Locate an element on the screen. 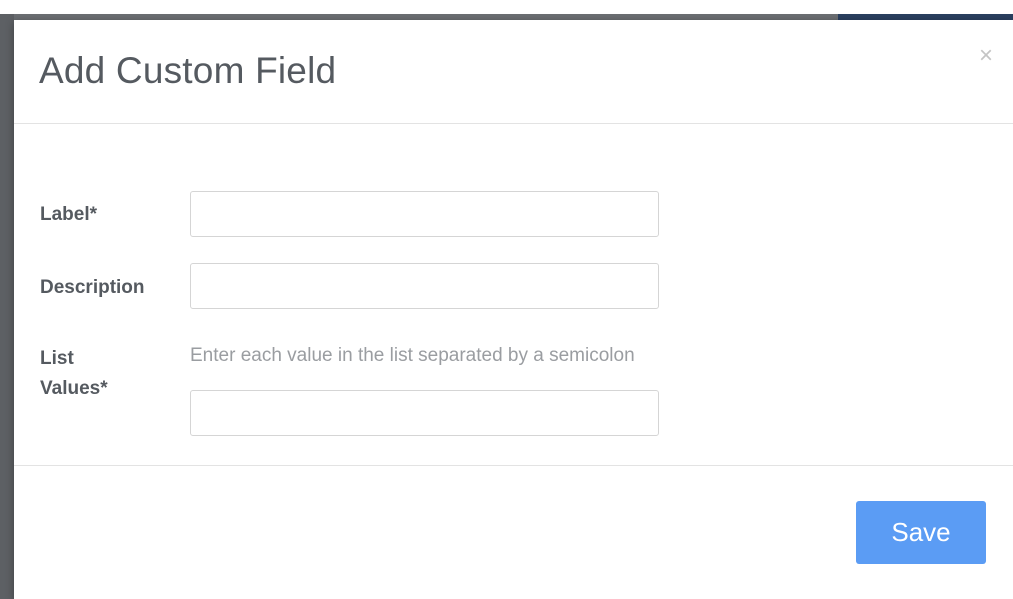  modal-title: Add Custom Field is located at coordinates (188, 70).